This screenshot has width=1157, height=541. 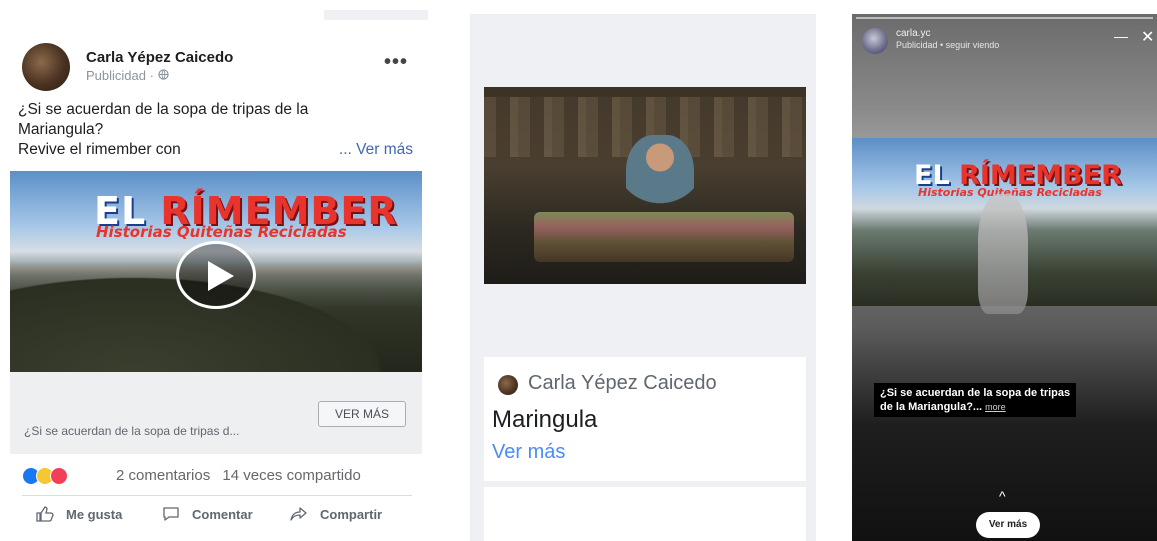 I want to click on minimize-icon: —, so click(x=1121, y=36).